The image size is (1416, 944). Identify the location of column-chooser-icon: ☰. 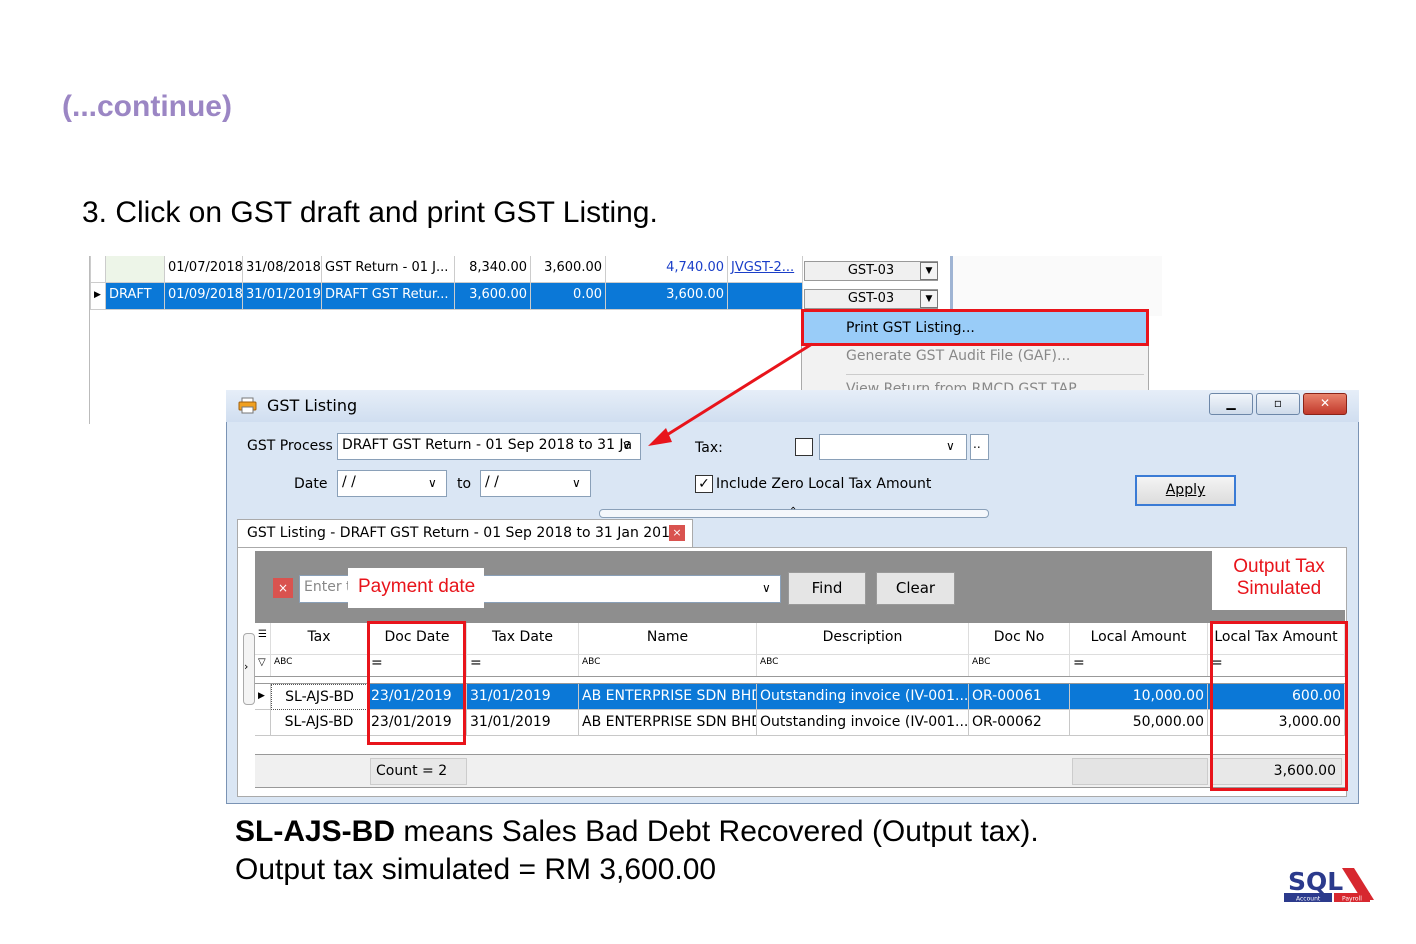
(263, 638).